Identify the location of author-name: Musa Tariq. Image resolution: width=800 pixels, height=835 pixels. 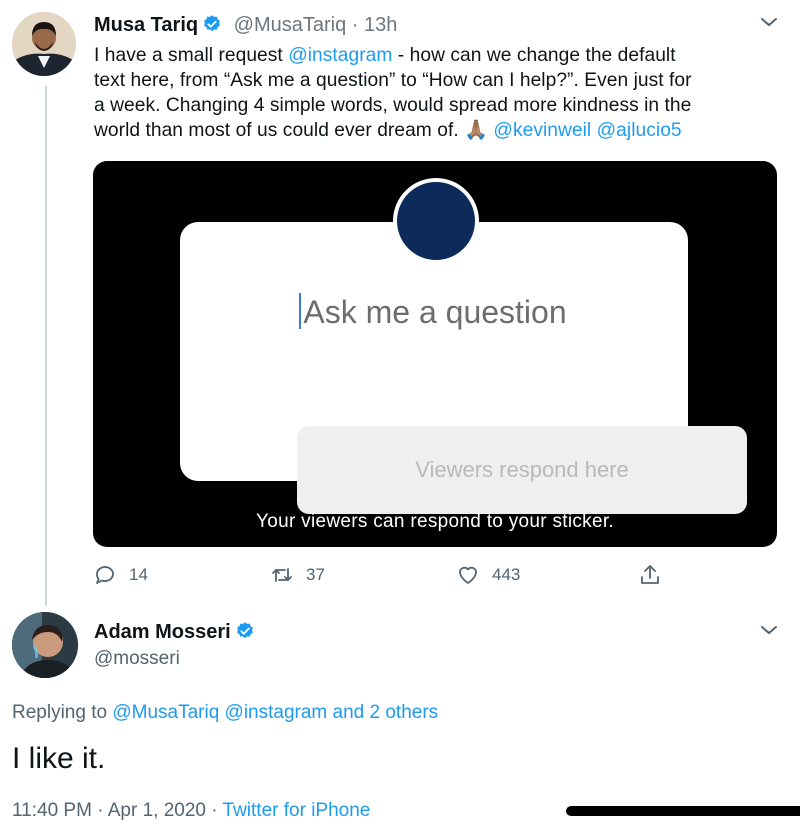
(146, 25).